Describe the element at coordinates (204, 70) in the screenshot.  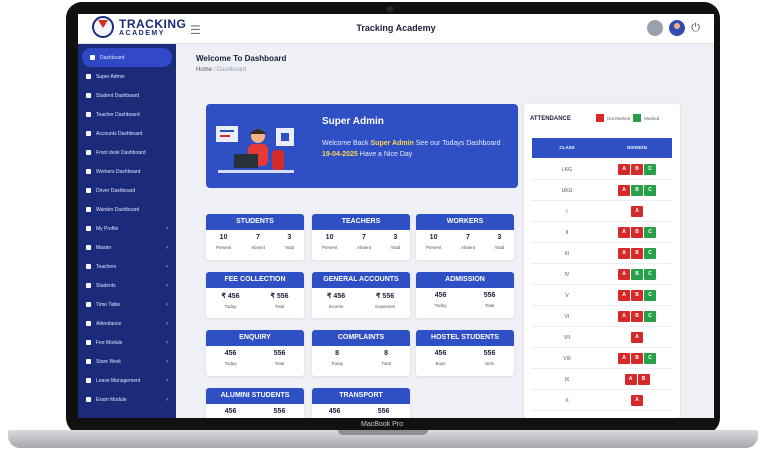
I see `breadcrumb-home: Home` at that location.